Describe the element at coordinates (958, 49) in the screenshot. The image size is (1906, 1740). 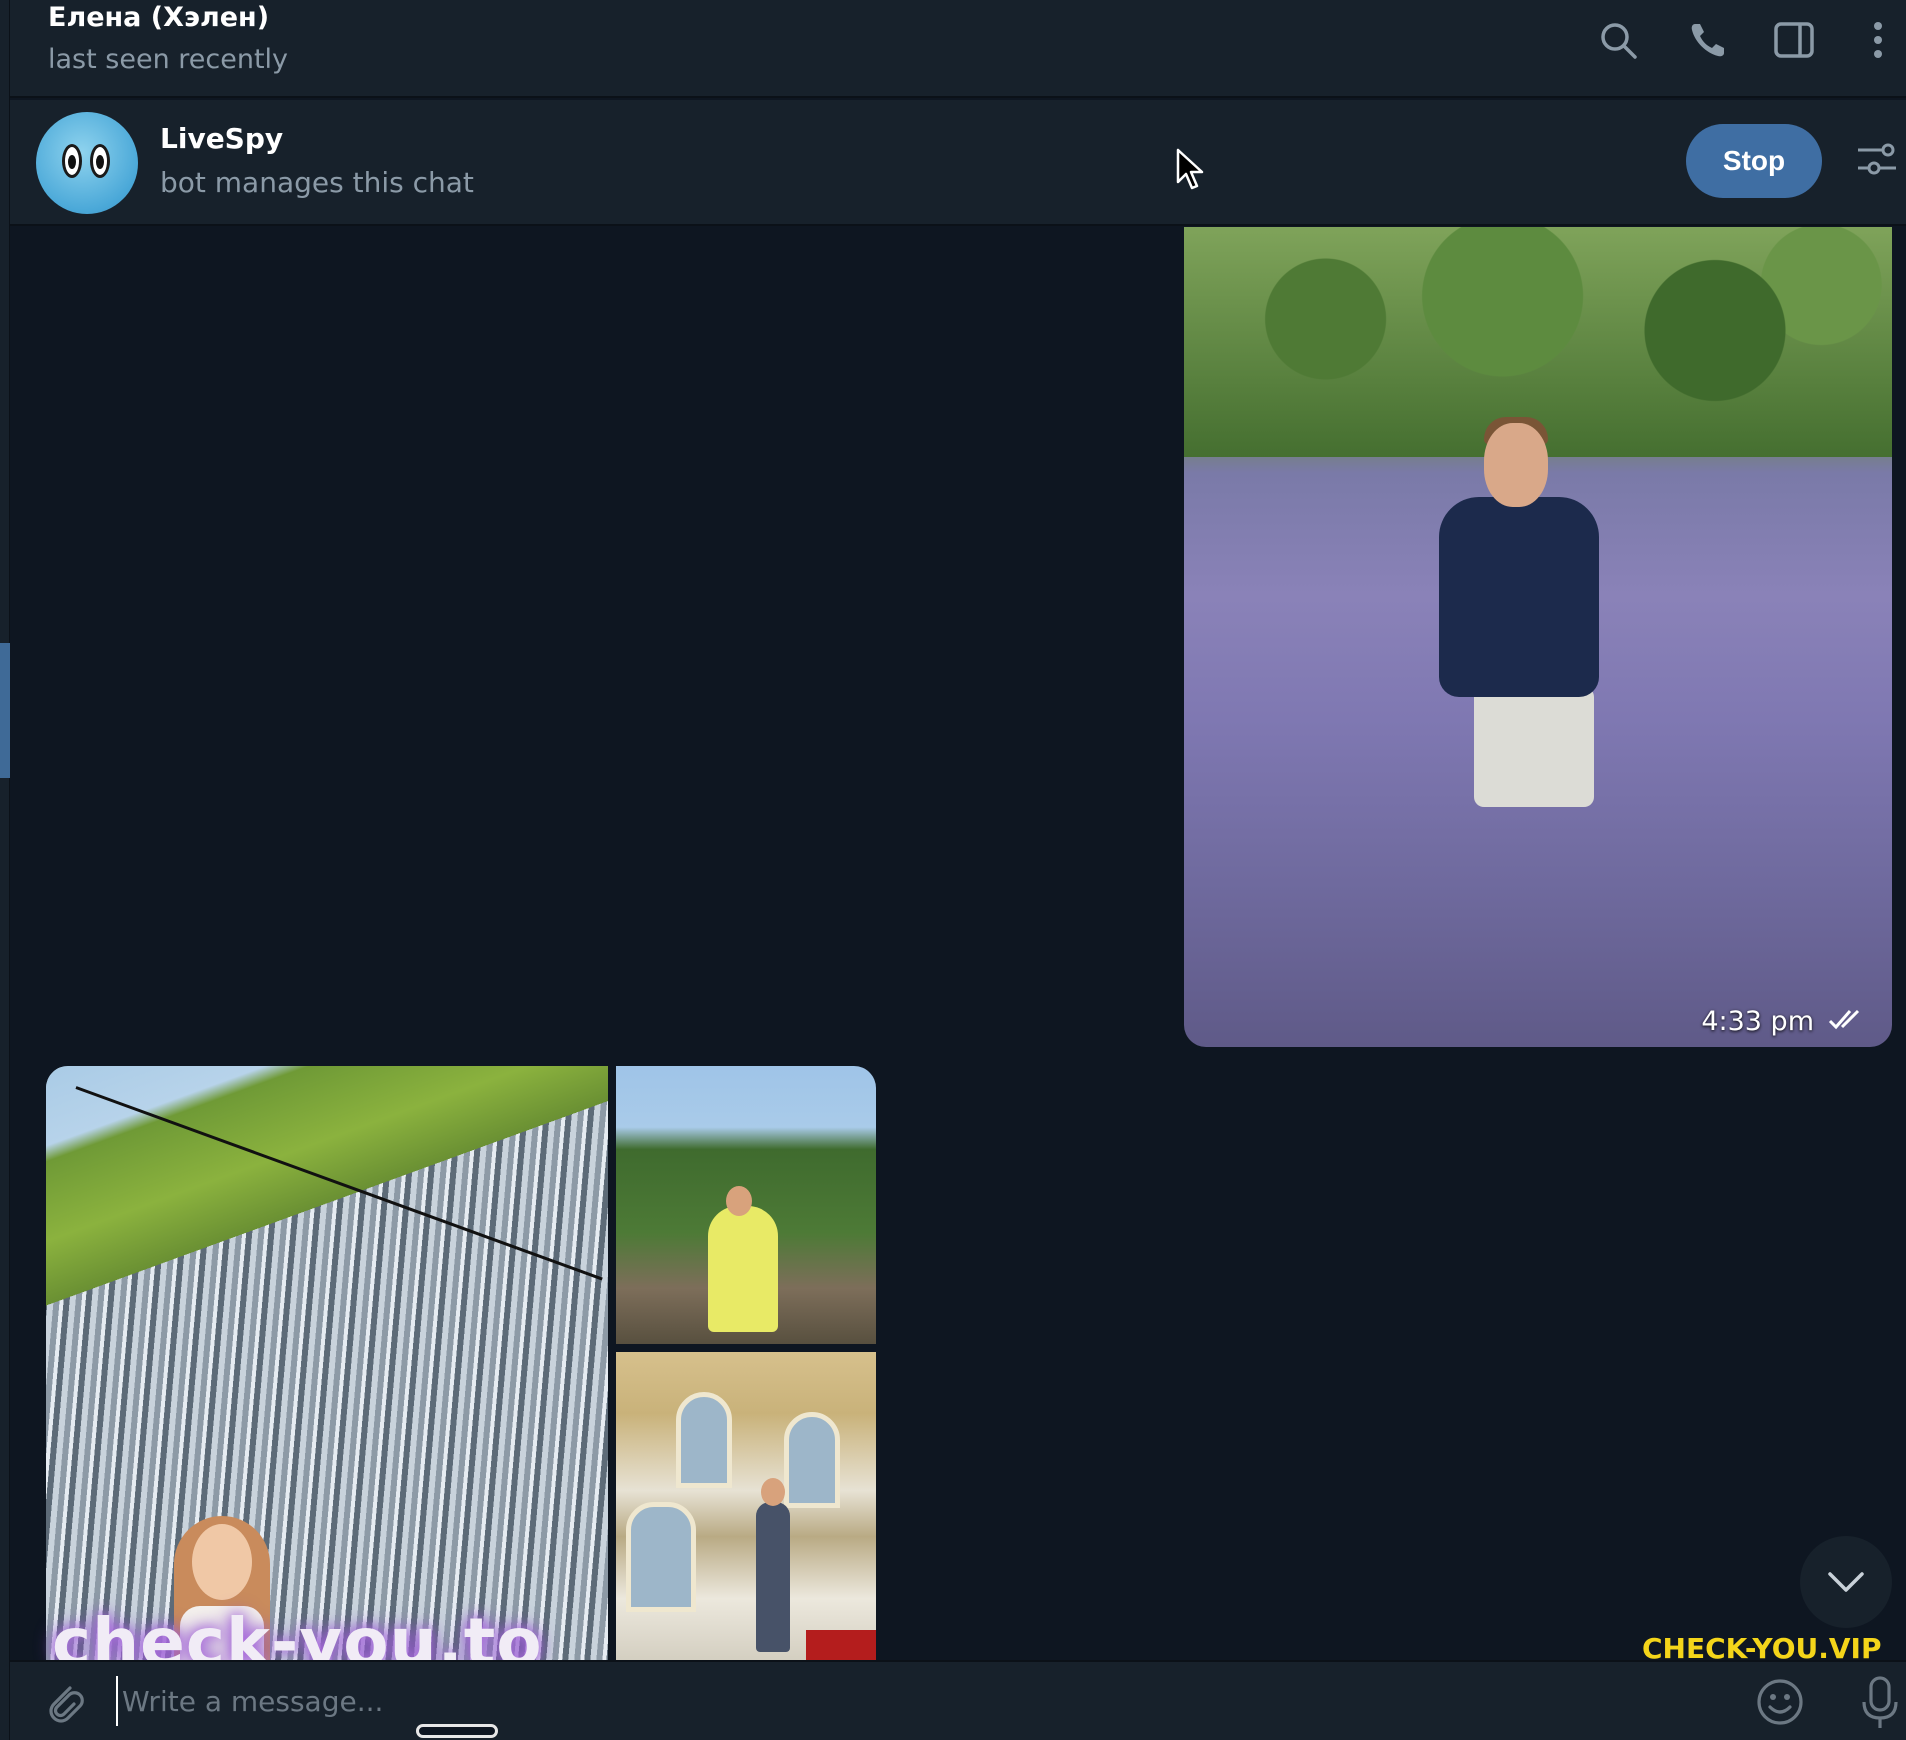
I see `chat-header: Елена (Хэлен) last seen recently` at that location.